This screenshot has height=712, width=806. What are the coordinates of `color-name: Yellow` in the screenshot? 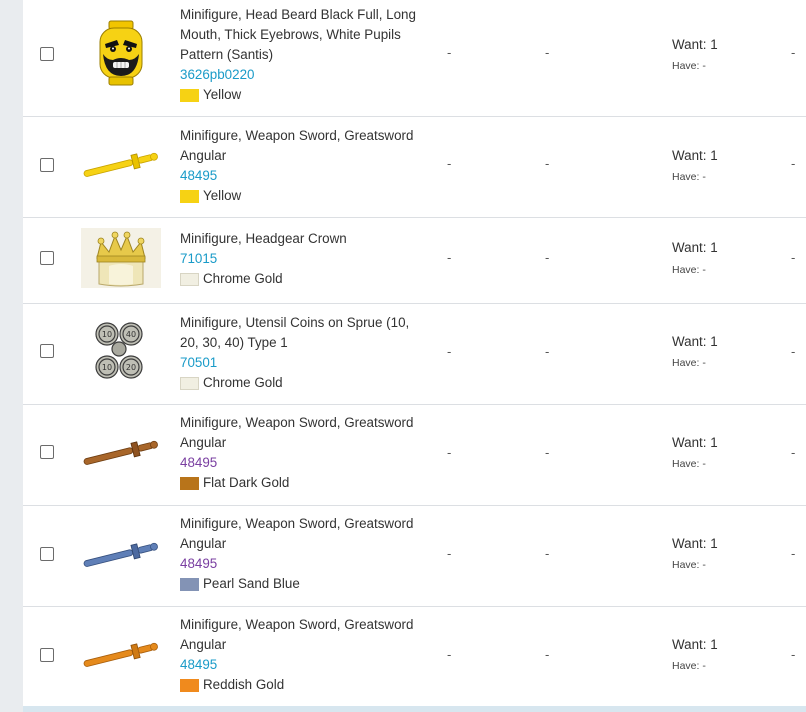 It's located at (222, 94).